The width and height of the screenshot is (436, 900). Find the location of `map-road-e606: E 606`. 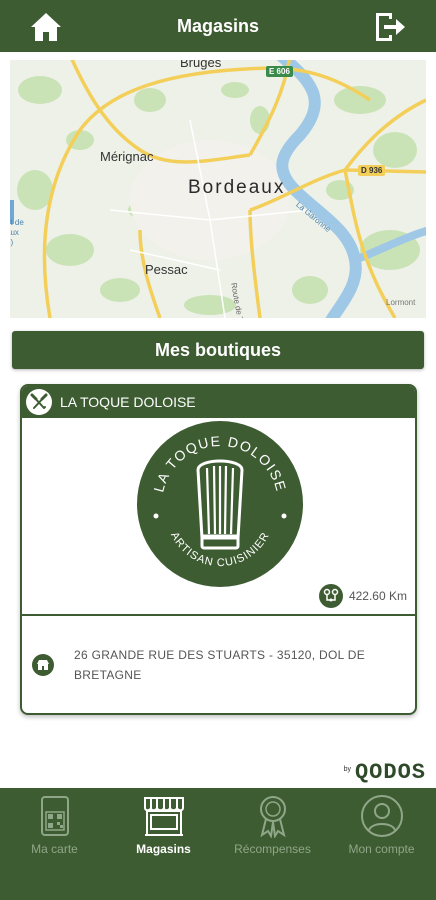

map-road-e606: E 606 is located at coordinates (279, 71).